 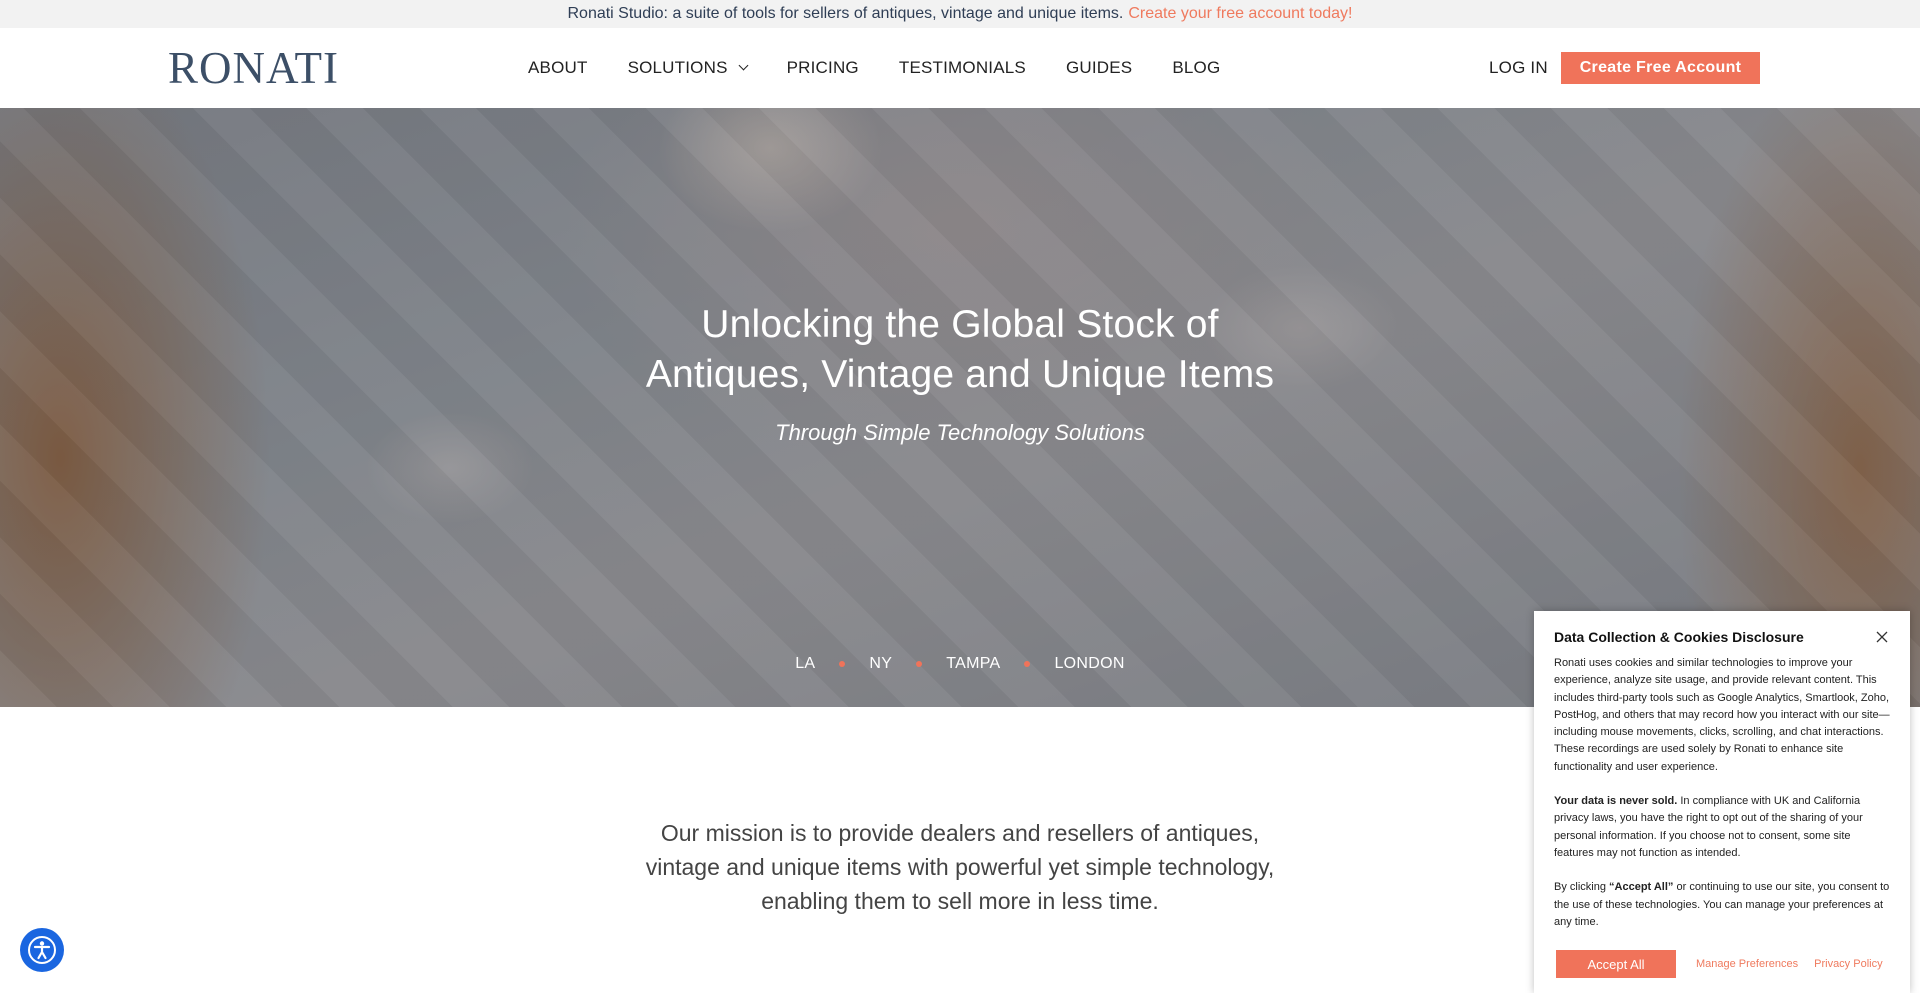 I want to click on city-list: LA NY TAMPA LONDON, so click(x=960, y=664).